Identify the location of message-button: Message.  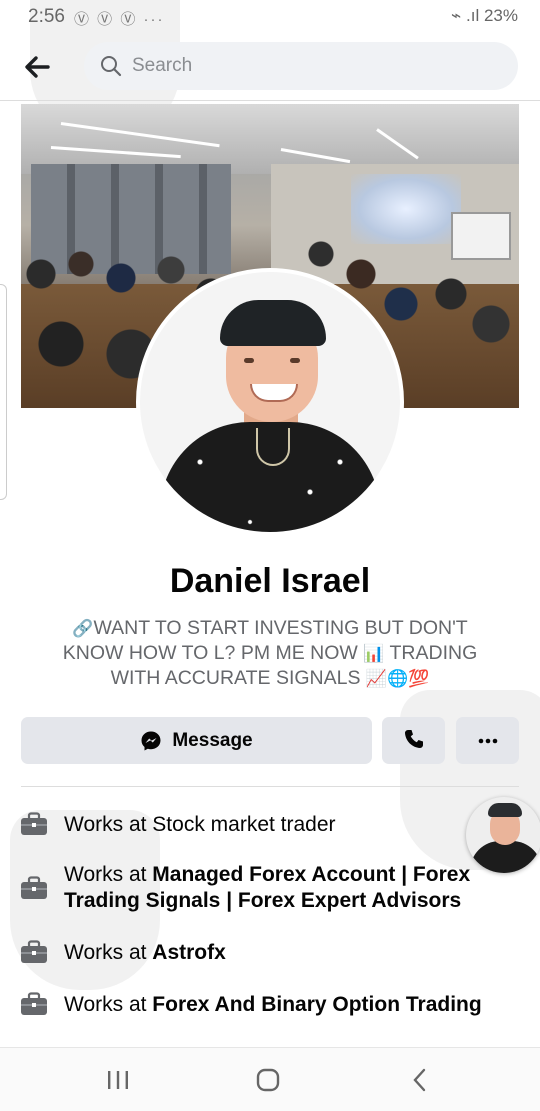
(196, 740).